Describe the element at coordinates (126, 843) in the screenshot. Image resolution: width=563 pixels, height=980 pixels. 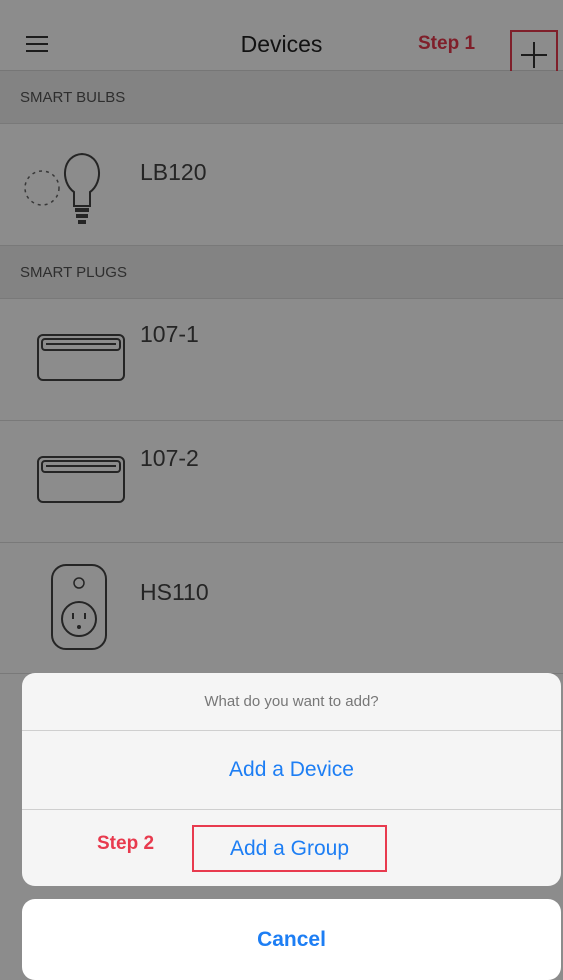
I see `step2-annotation: Step 2` at that location.